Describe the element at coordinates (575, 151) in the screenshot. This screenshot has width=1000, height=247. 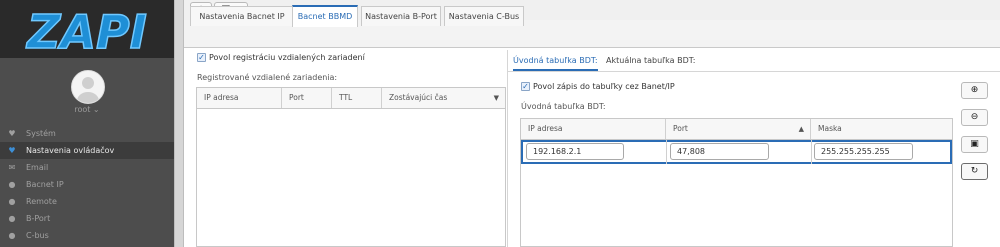
I see `ip-address-input: 192.168.2.1` at that location.